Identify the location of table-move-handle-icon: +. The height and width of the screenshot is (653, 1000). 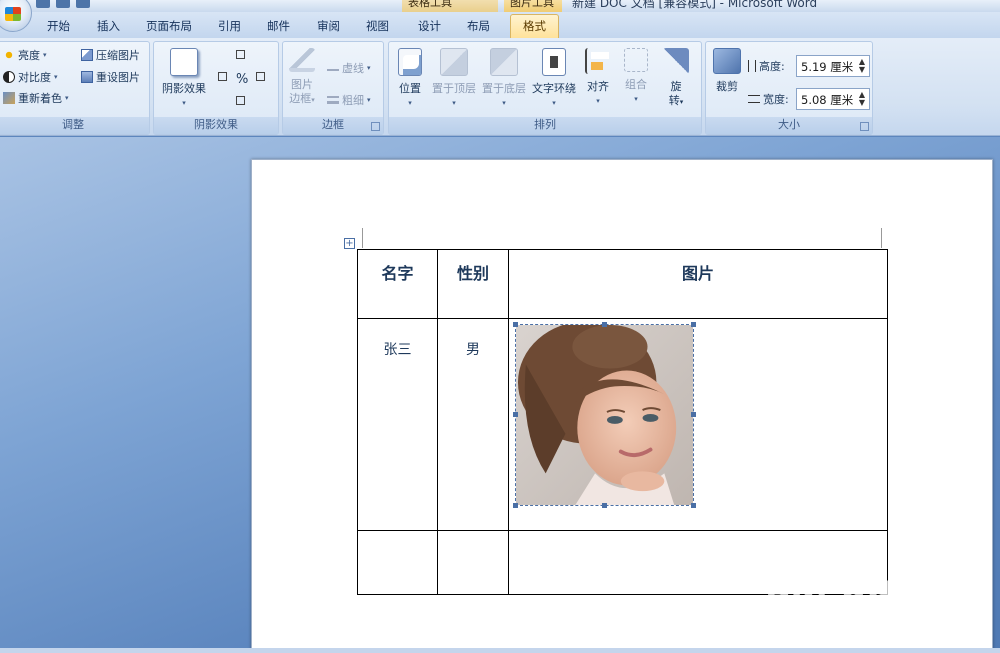
(349, 243).